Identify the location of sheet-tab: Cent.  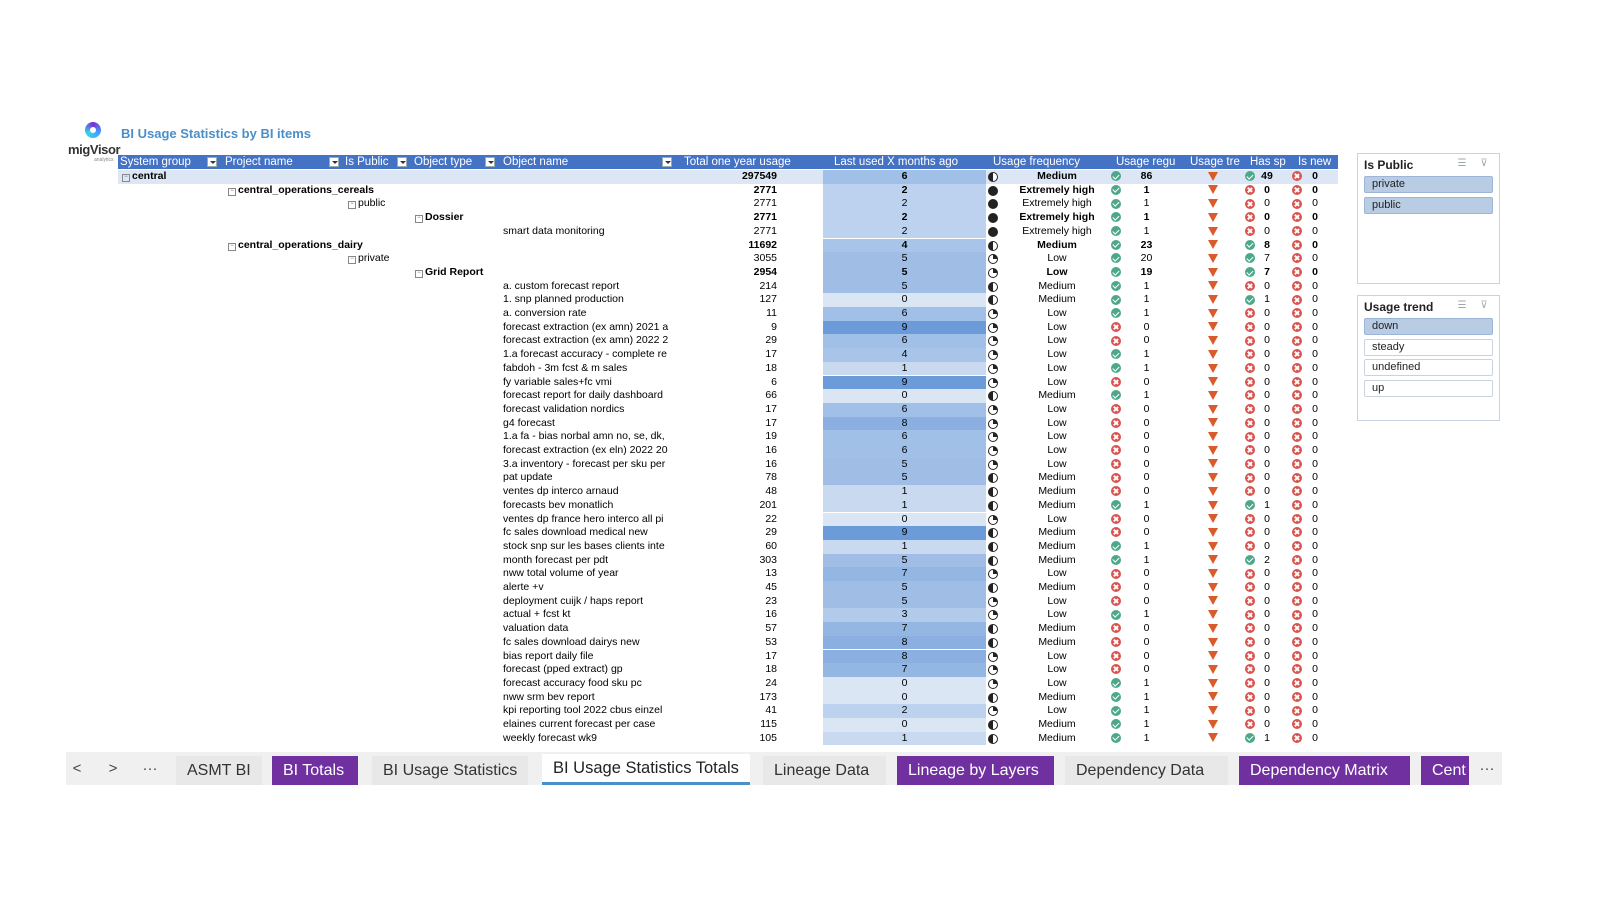
(1445, 770).